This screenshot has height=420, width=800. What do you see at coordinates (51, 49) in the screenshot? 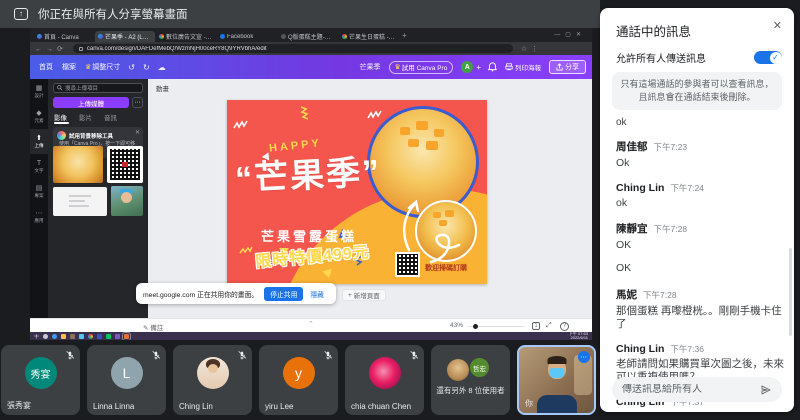
I see `browser-nav-buttons: ←→⟳` at bounding box center [51, 49].